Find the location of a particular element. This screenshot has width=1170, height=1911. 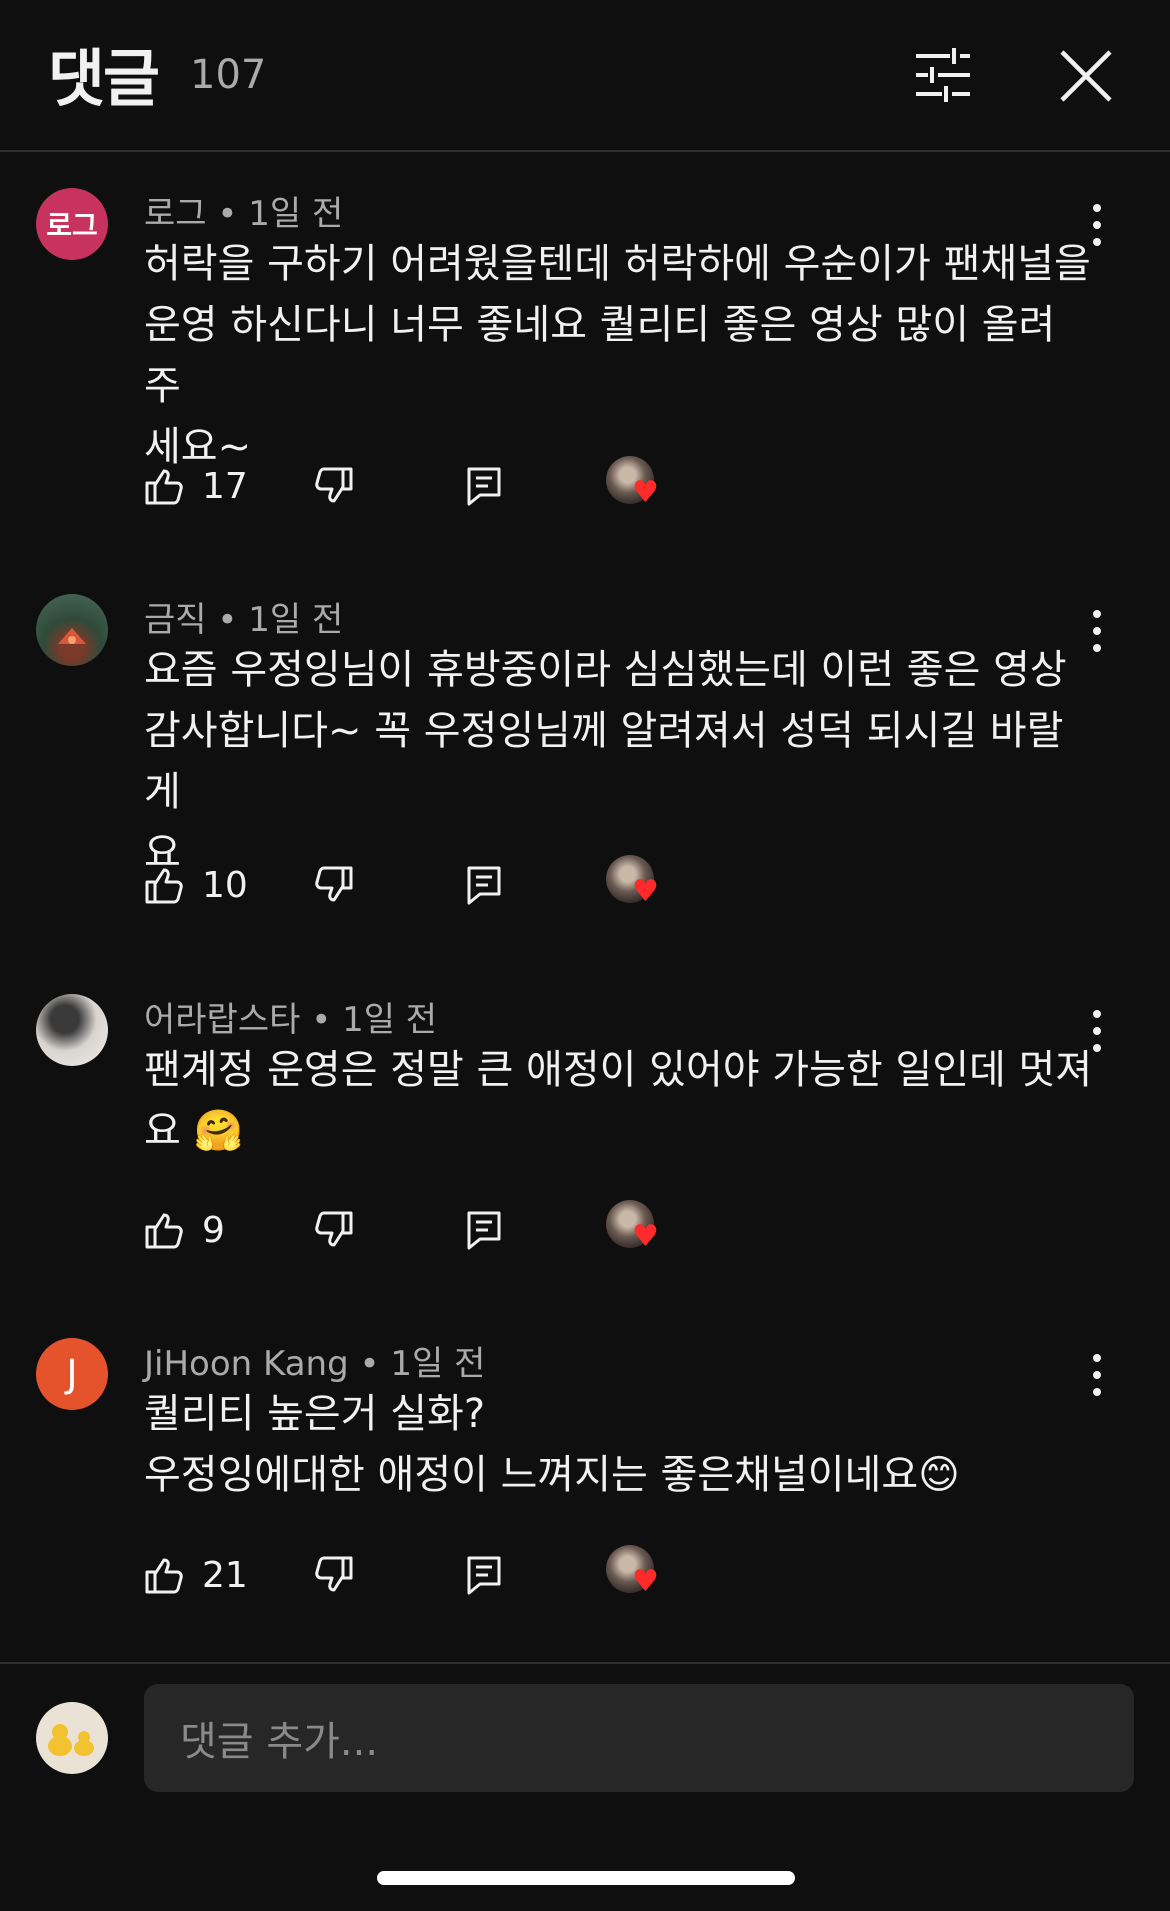

comment-text: 팬계정 운영은 정말 큰 애정이 있어야 가능한 일인데 멋져 요 🤗 is located at coordinates (619, 1101).